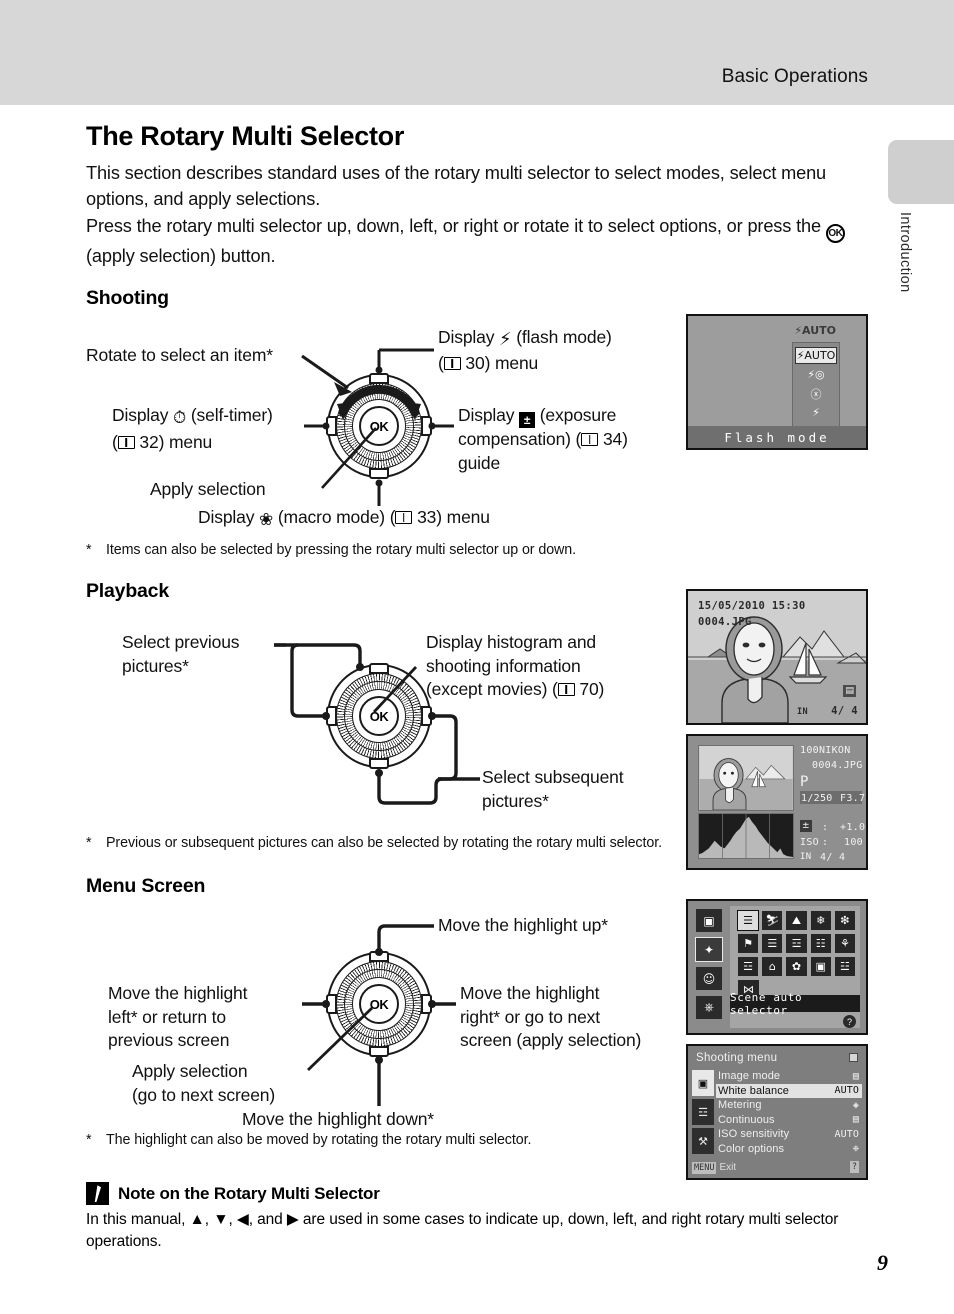 This screenshot has width=954, height=1314. Describe the element at coordinates (849, 691) in the screenshot. I see `playback-image-mode-badge: ▤` at that location.